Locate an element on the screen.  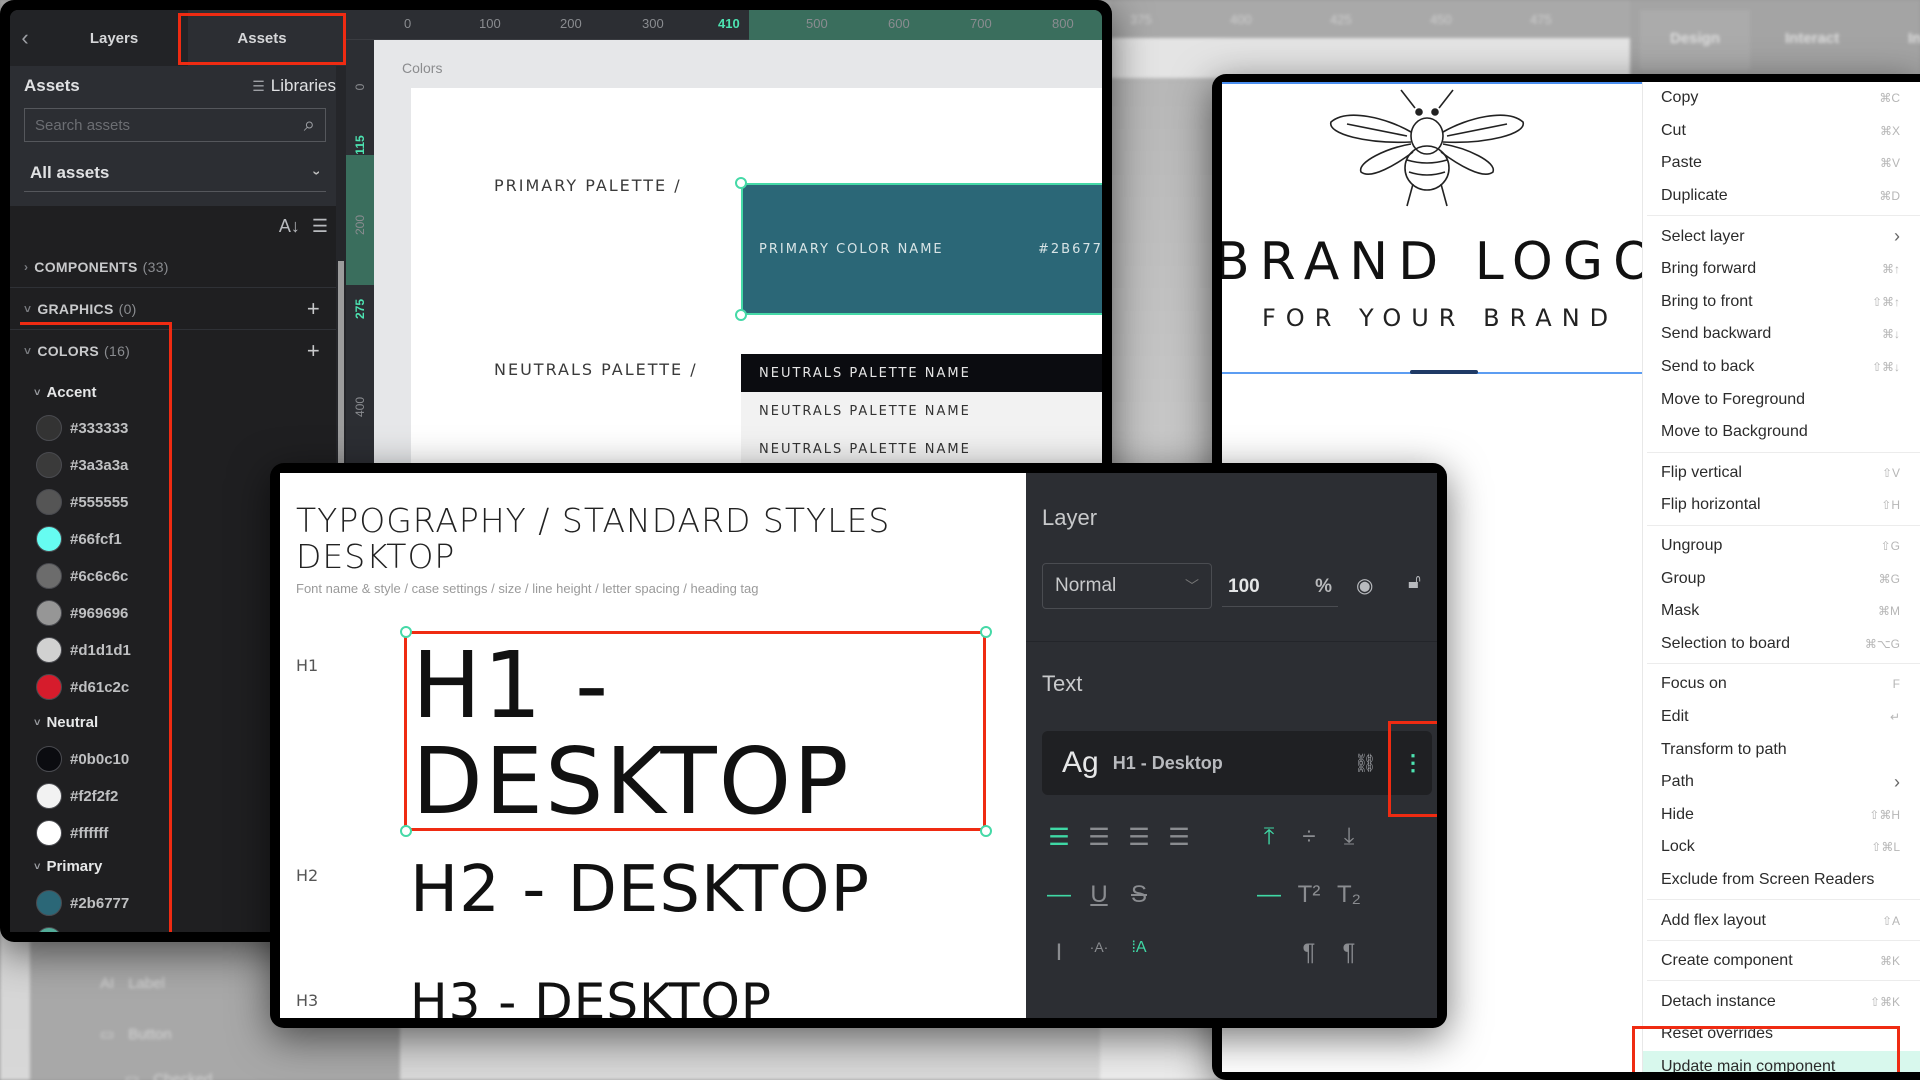
menu-item-move-to-background: Move to Background is located at coordinates (1781, 432).